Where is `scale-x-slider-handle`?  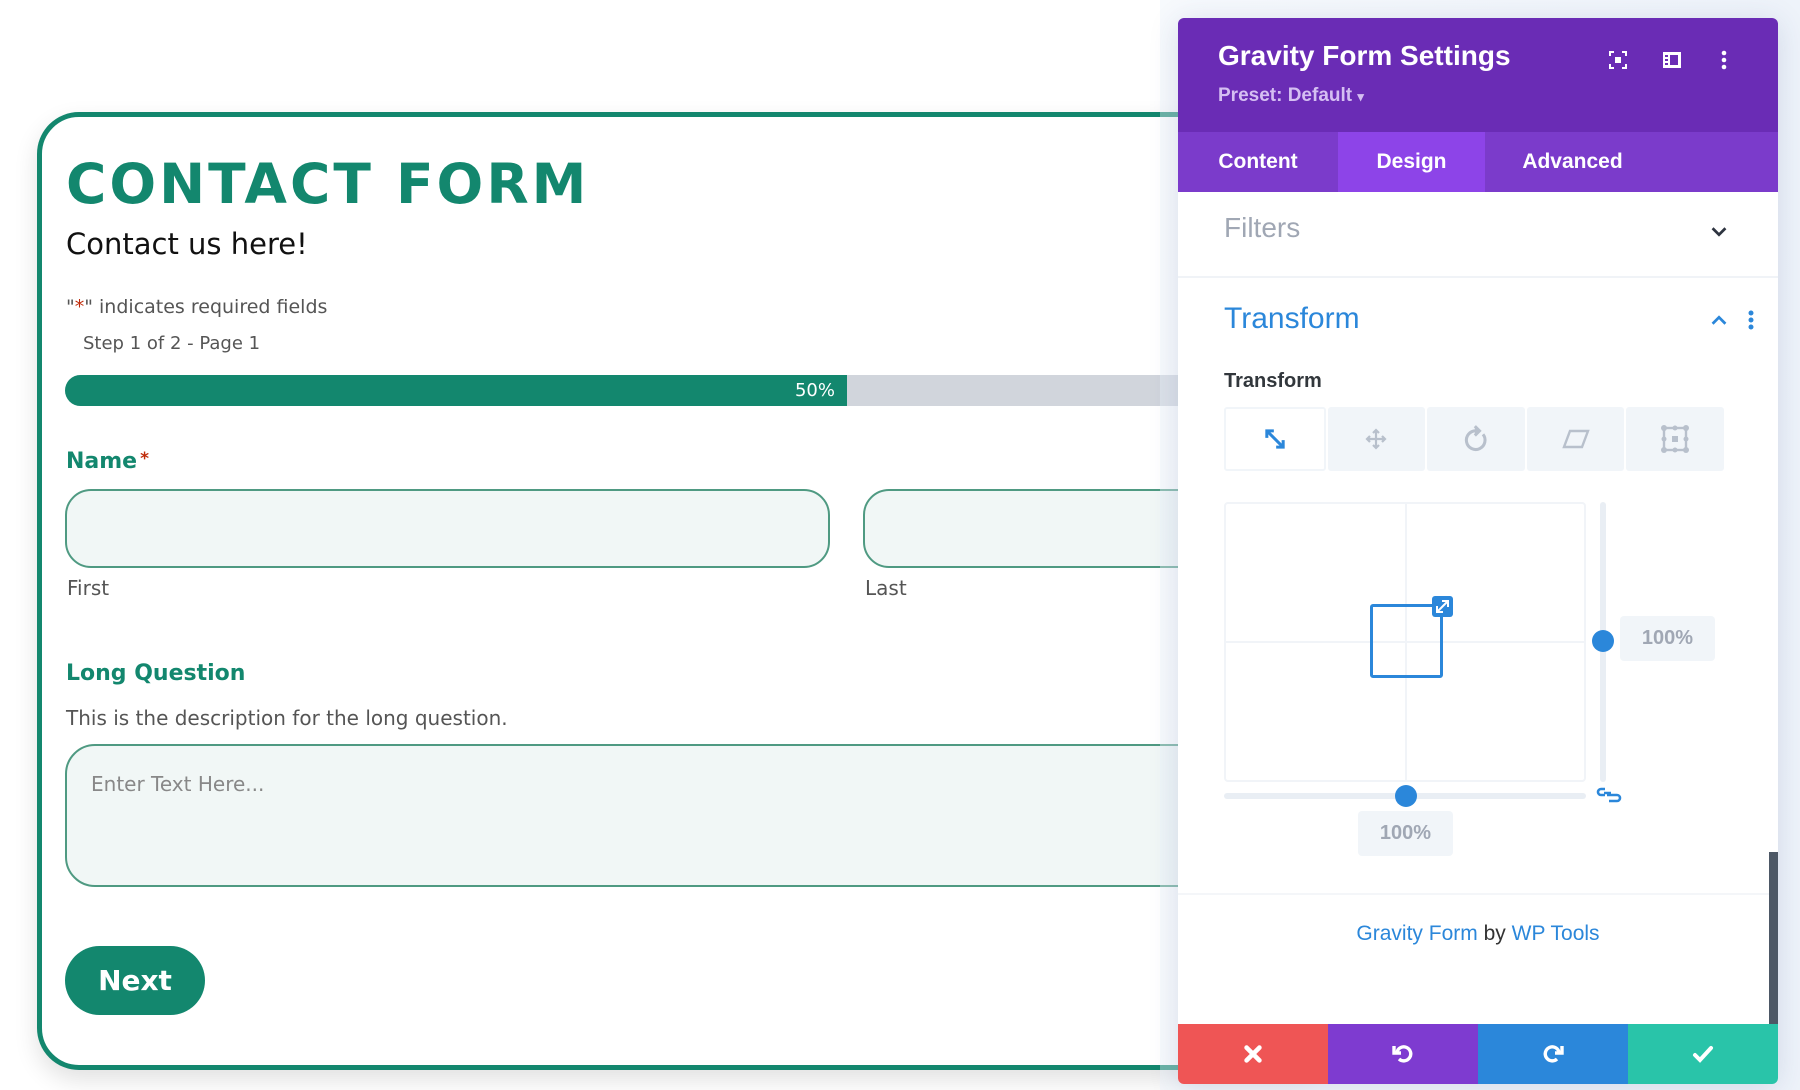
scale-x-slider-handle is located at coordinates (1406, 796).